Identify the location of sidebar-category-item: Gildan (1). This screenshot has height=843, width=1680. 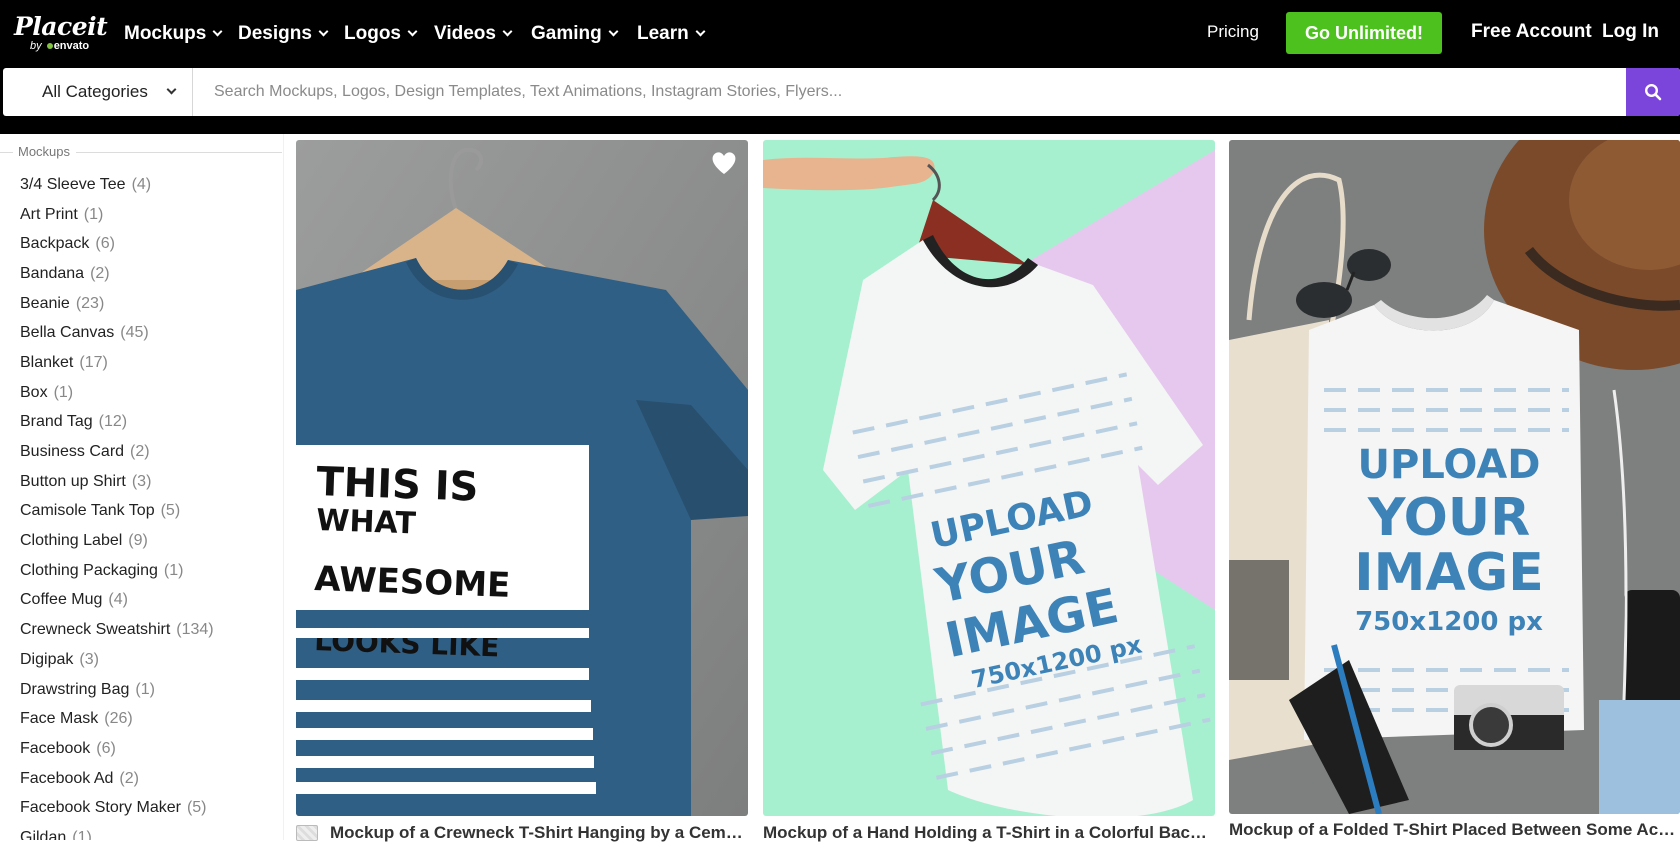
(117, 831).